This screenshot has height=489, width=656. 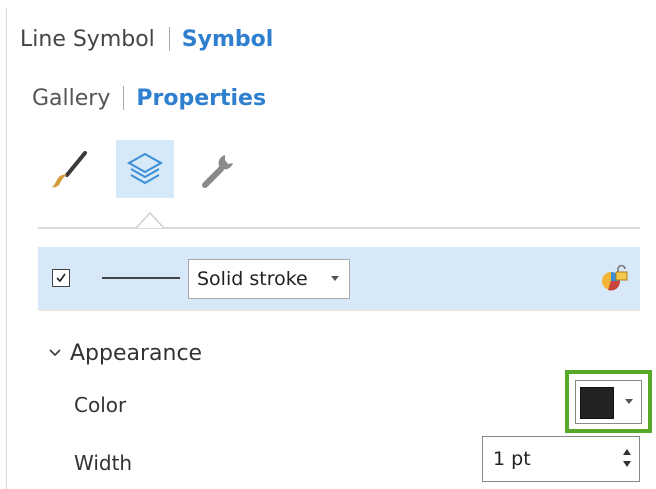 I want to click on color-picker-button, so click(x=608, y=402).